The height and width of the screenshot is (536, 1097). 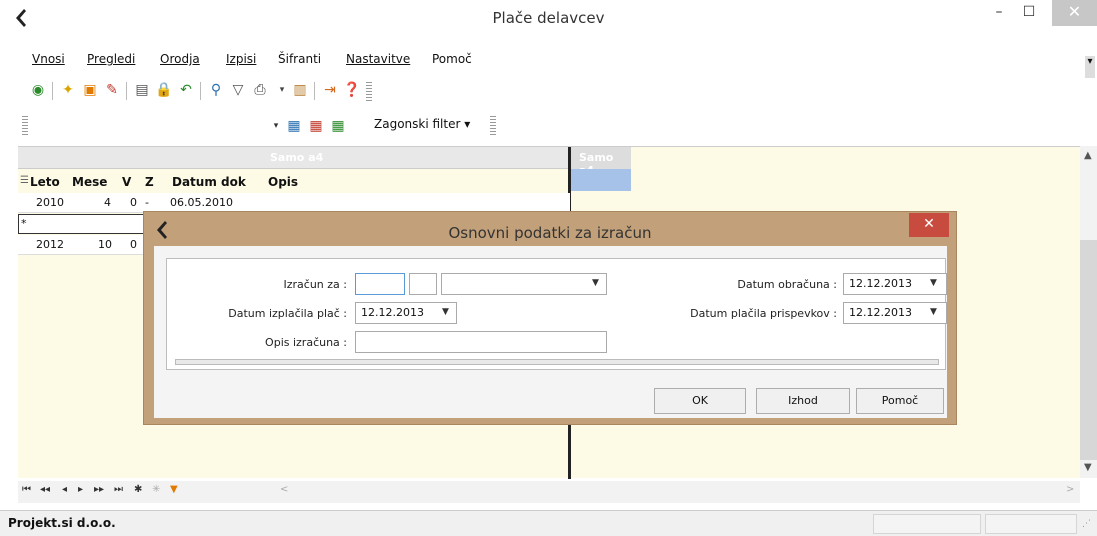 I want to click on scroll-right-icon: >, so click(x=1070, y=489).